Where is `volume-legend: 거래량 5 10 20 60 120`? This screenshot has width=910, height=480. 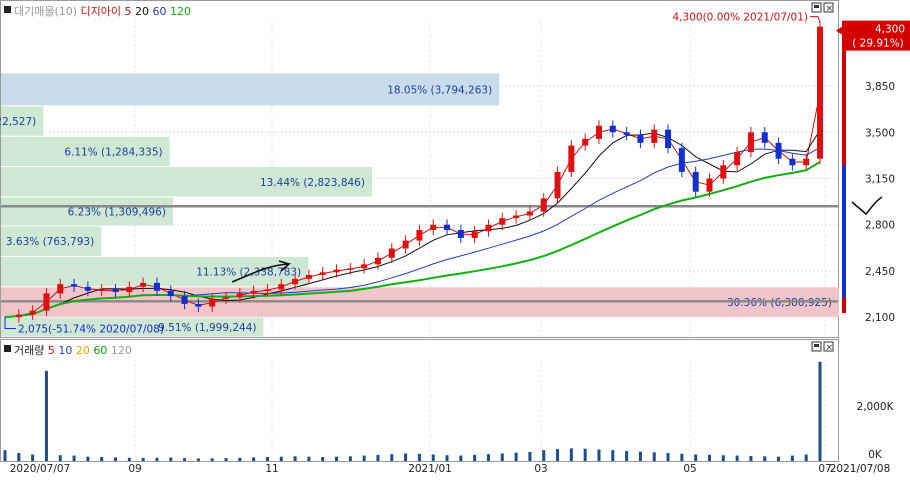 volume-legend: 거래량 5 10 20 60 120 is located at coordinates (68, 350).